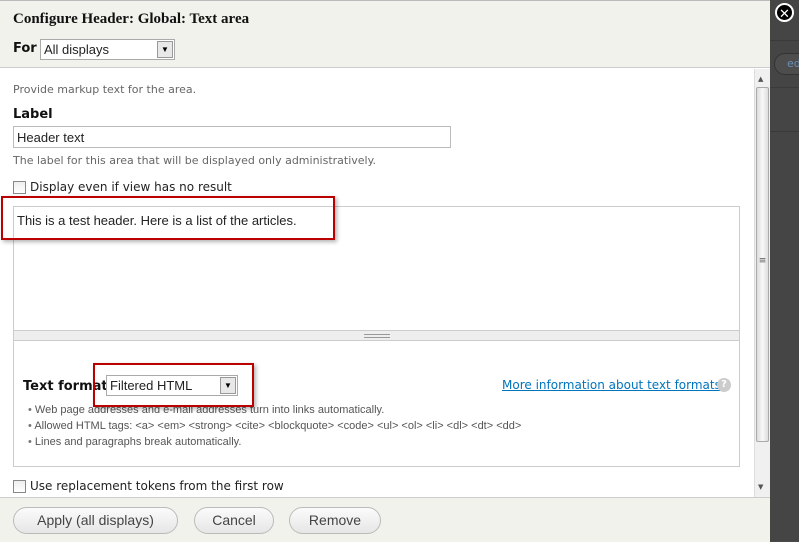 The height and width of the screenshot is (542, 799). Describe the element at coordinates (335, 520) in the screenshot. I see `remove-button: Remove` at that location.